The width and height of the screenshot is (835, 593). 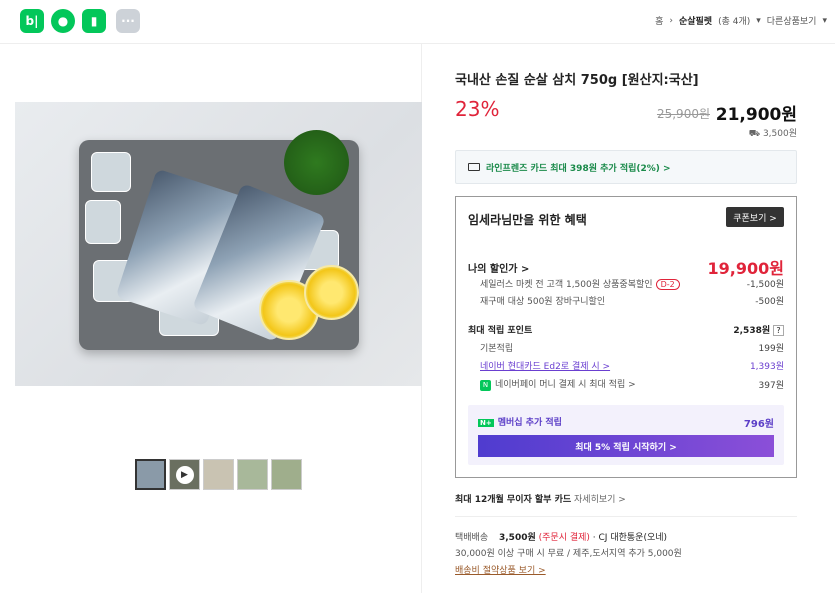 I want to click on membership-panel: N+ 멤버십 추가 적립 796원 최대 5% 적립 시작하기 >, so click(x=626, y=435).